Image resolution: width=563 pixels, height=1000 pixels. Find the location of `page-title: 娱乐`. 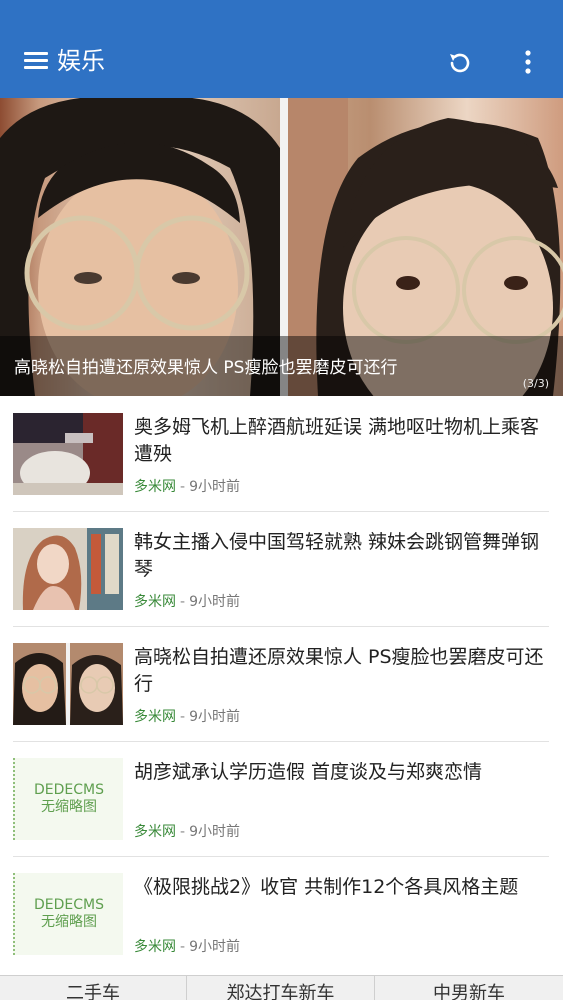

page-title: 娱乐 is located at coordinates (81, 61).